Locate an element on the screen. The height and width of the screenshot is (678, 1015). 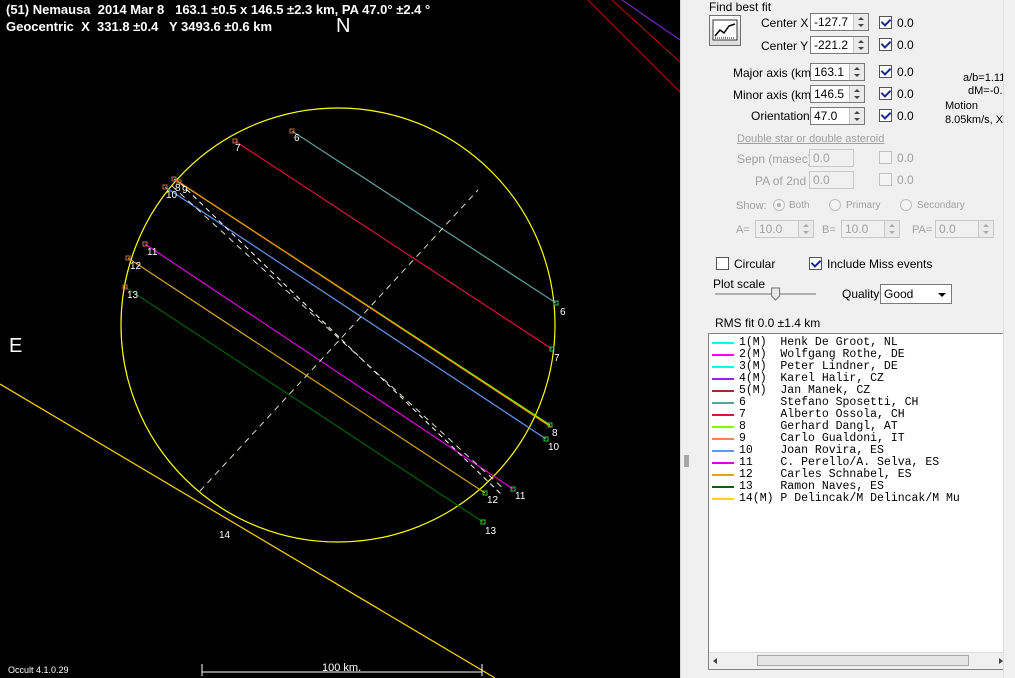
minor-axis-input: 146.5 is located at coordinates (837, 94).